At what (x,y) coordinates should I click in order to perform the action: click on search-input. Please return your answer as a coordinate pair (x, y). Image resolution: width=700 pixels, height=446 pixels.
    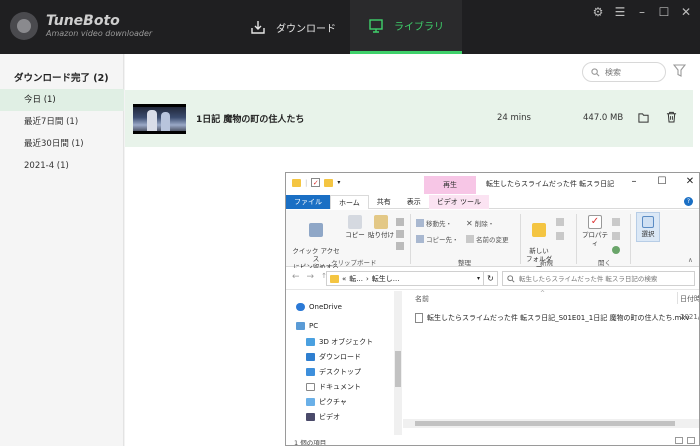
    Looking at the image, I should click on (633, 72).